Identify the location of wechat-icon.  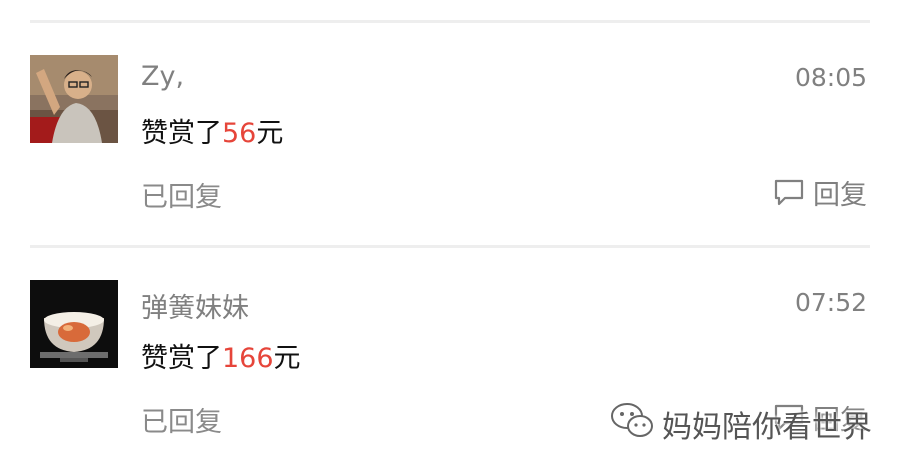
(632, 424).